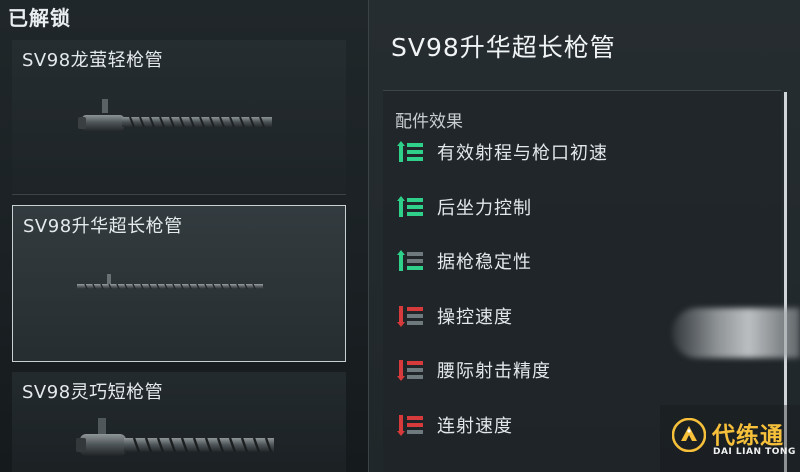  I want to click on barrel-item-card-selected: SV98升华超长枪管, so click(179, 283).